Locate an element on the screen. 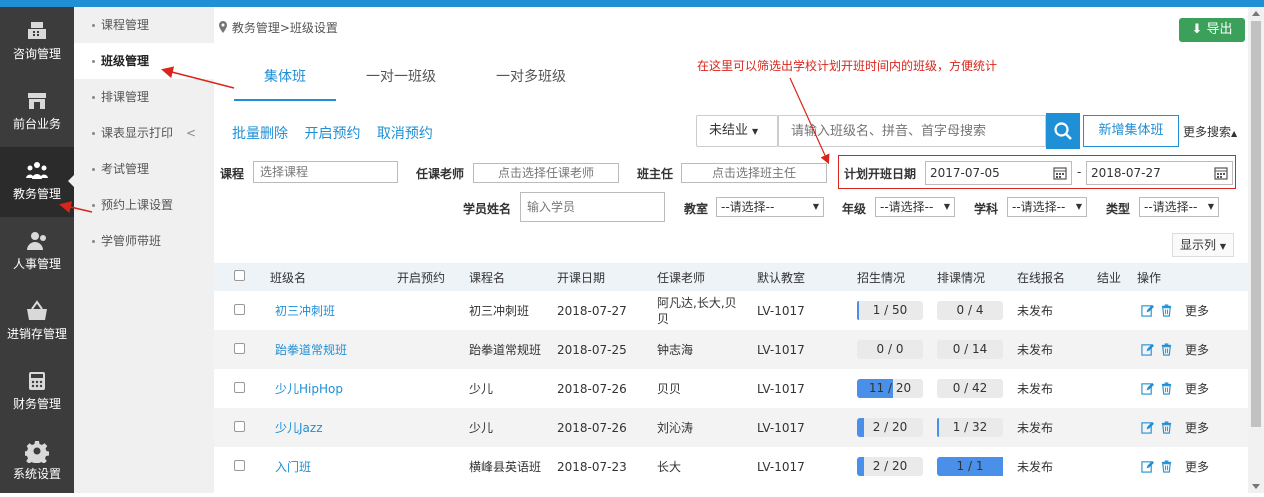 The width and height of the screenshot is (1264, 497). vertical-scrollbar is located at coordinates (1256, 250).